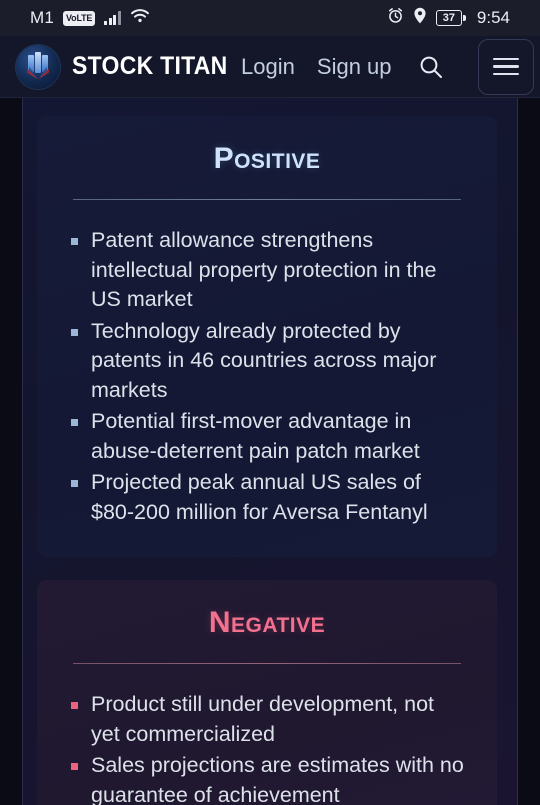  Describe the element at coordinates (38, 66) in the screenshot. I see `stock-titan-logo-icon` at that location.